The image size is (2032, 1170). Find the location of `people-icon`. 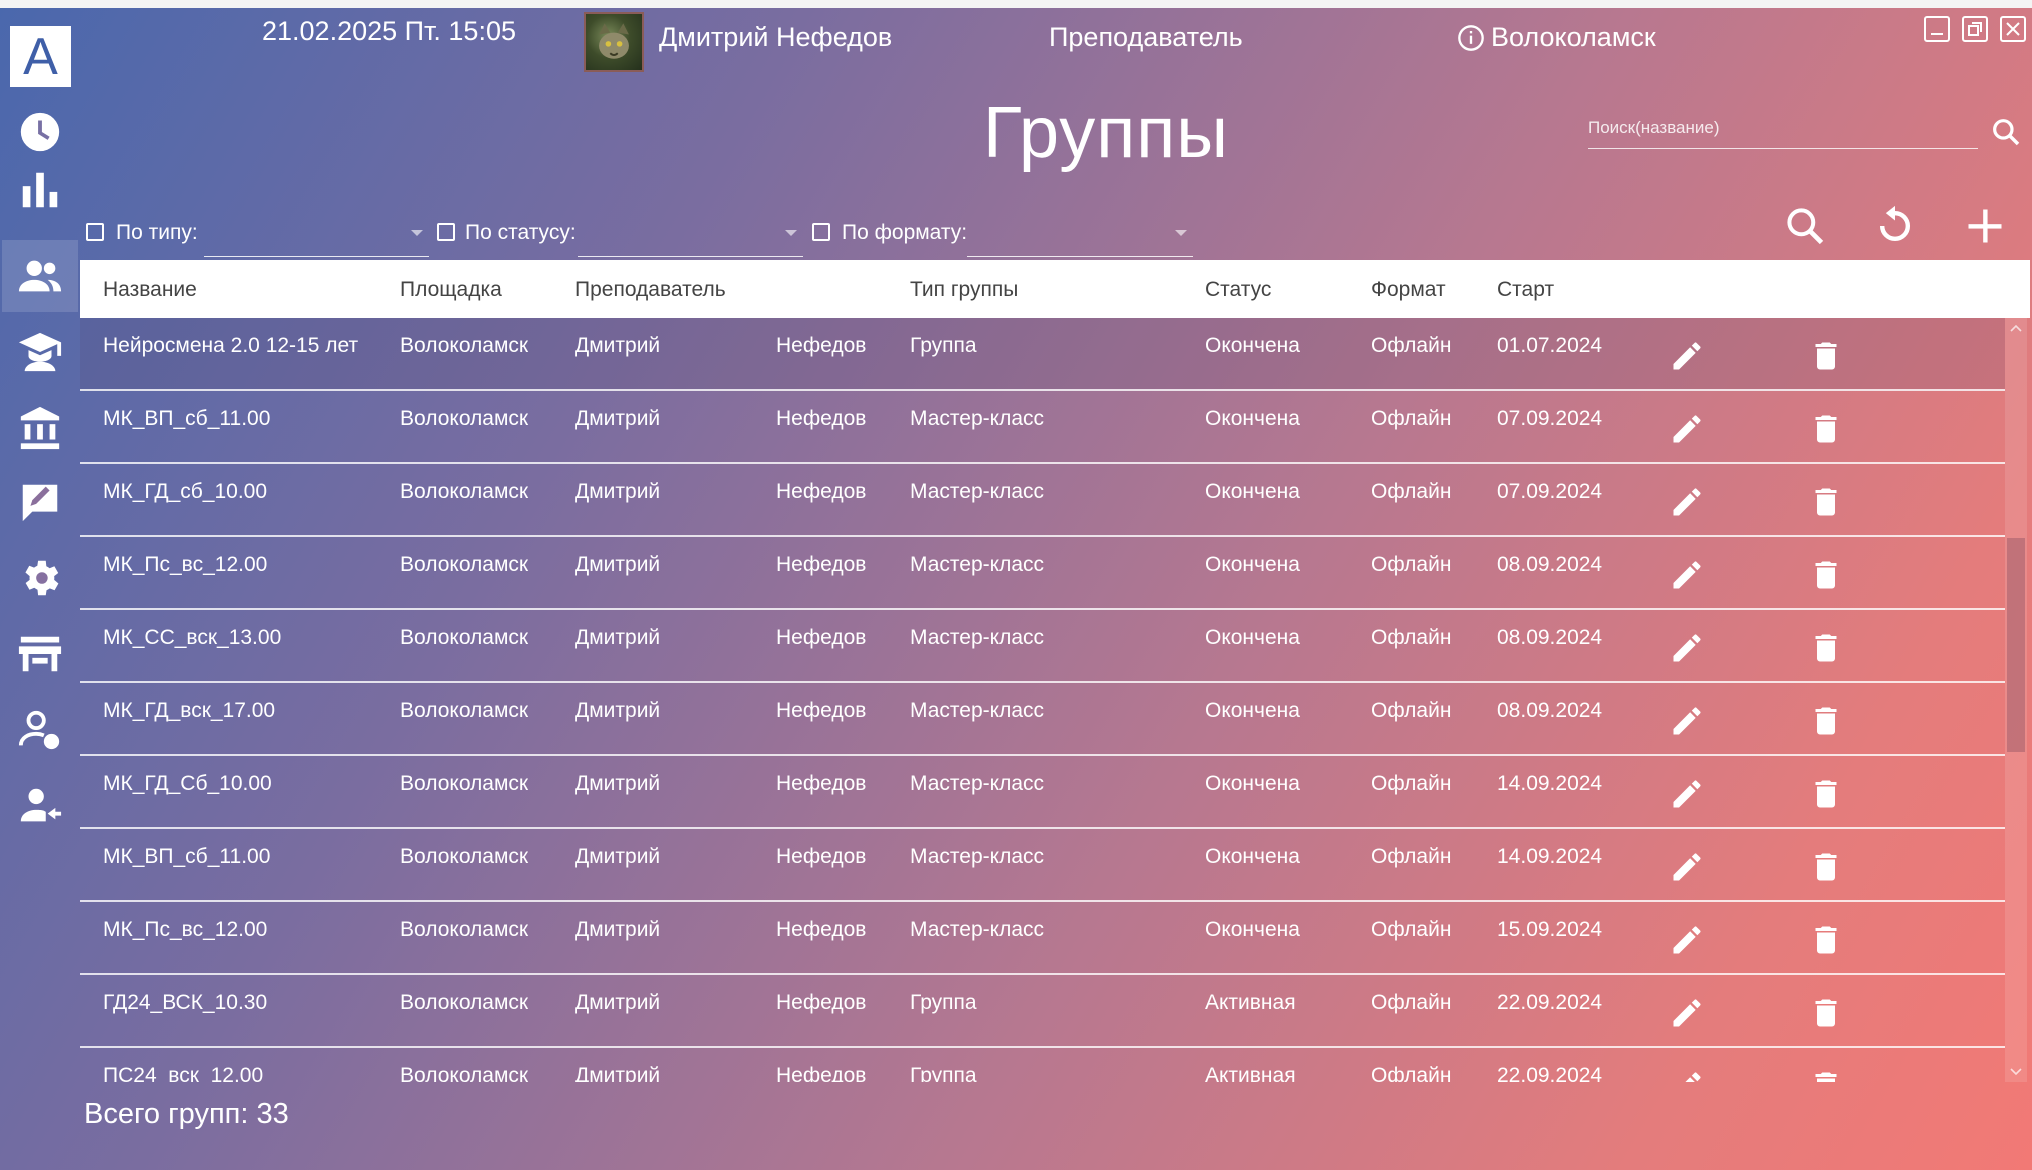

people-icon is located at coordinates (40, 276).